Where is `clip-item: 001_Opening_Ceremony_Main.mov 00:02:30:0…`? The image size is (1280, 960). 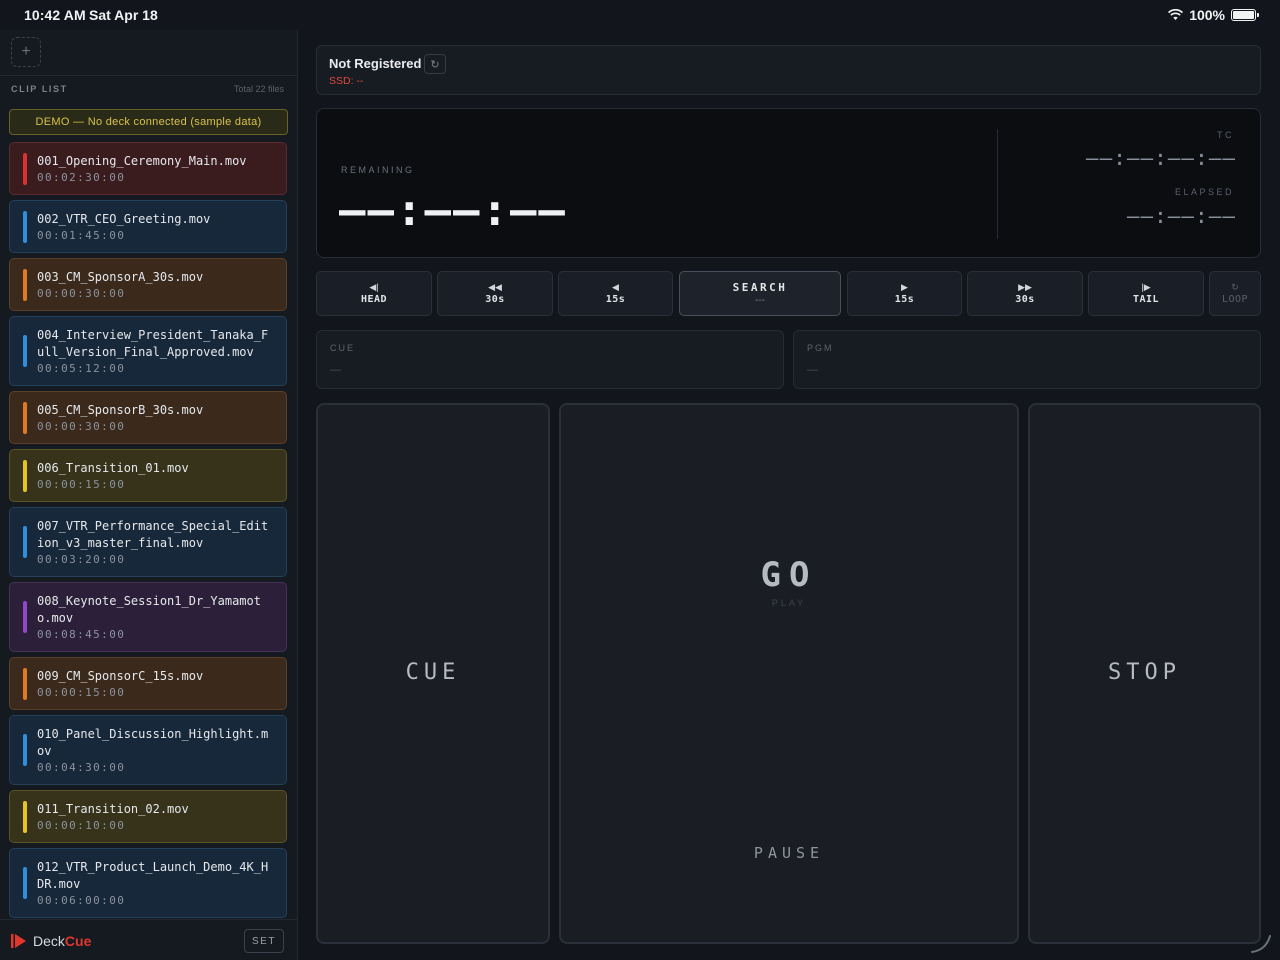
clip-item: 001_Opening_Ceremony_Main.mov 00:02:30:0… is located at coordinates (148, 168).